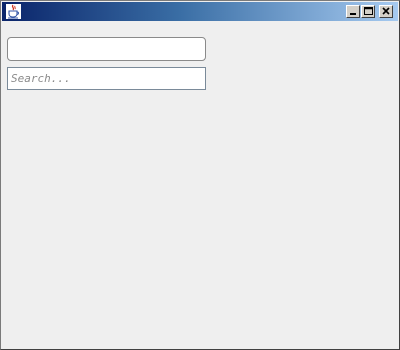 The width and height of the screenshot is (400, 350). I want to click on maximize-icon, so click(368, 11).